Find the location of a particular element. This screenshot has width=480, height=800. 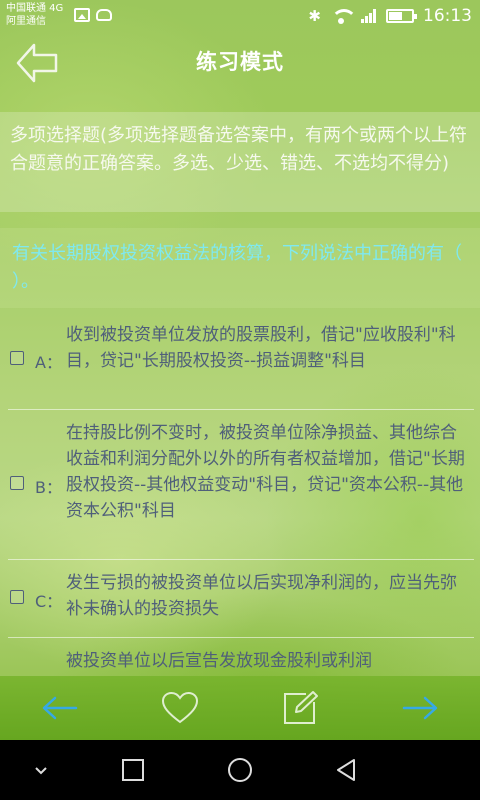

action-bar is located at coordinates (240, 708).